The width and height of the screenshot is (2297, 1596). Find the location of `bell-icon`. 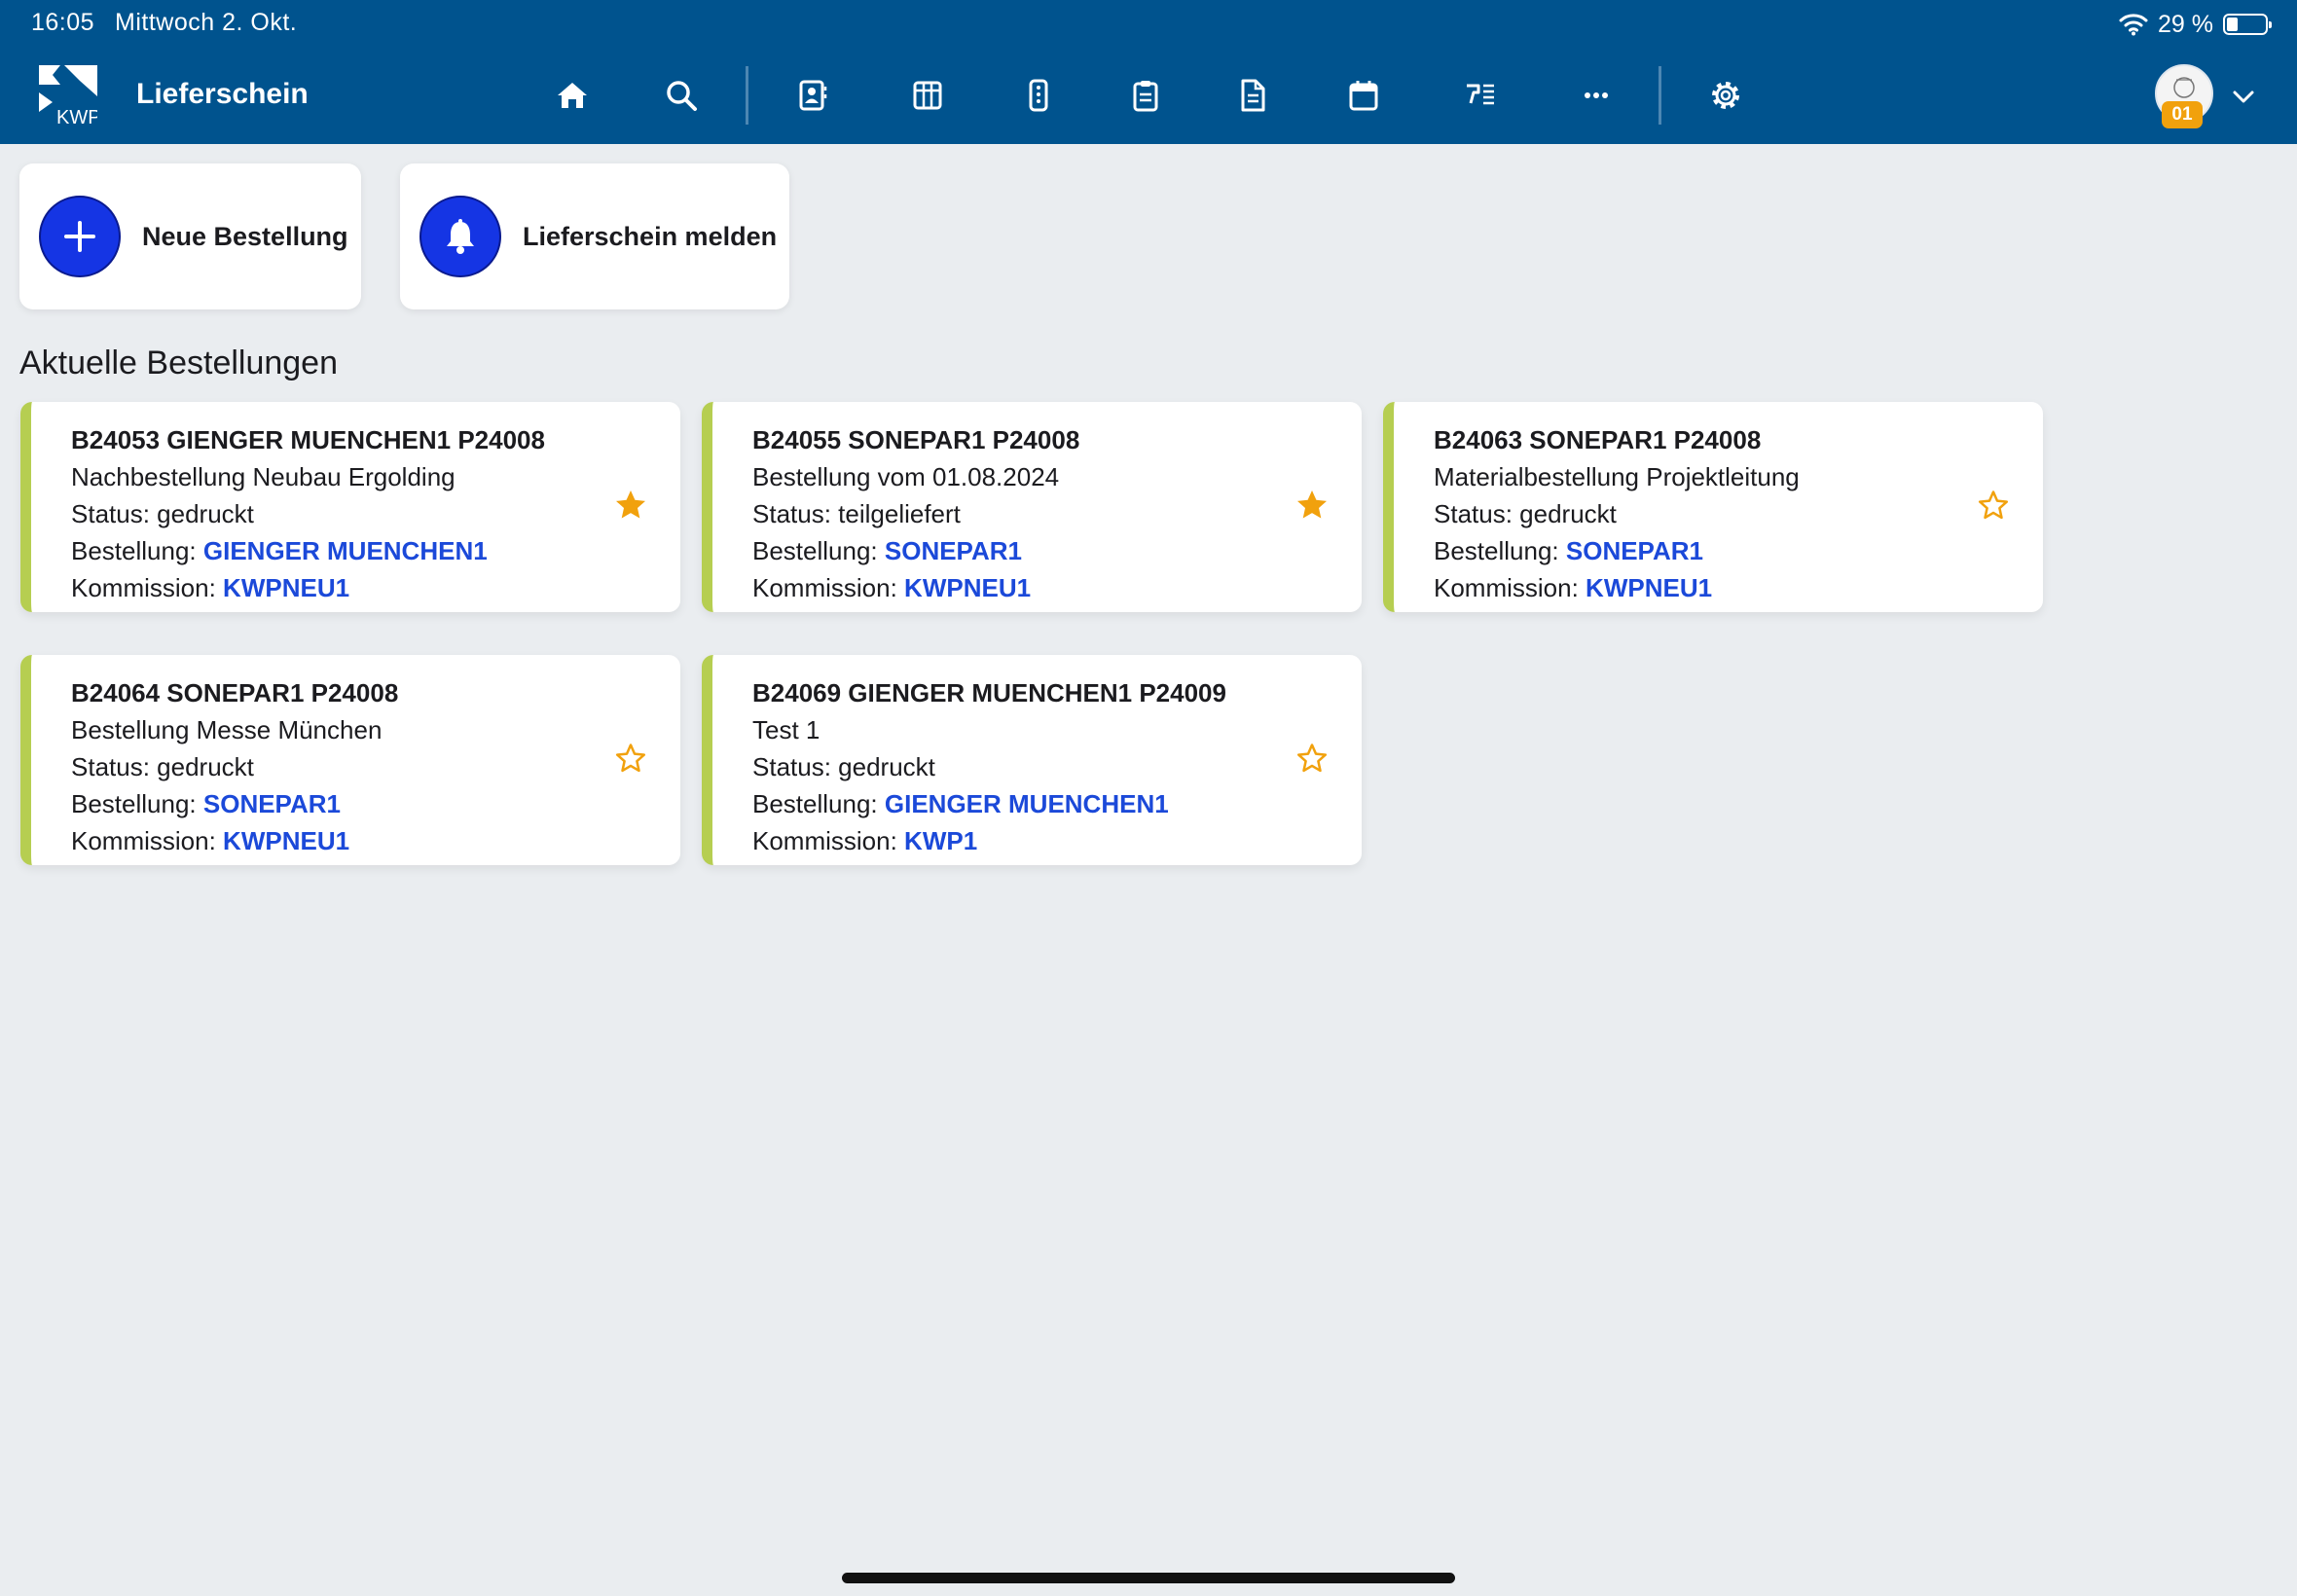

bell-icon is located at coordinates (460, 237).